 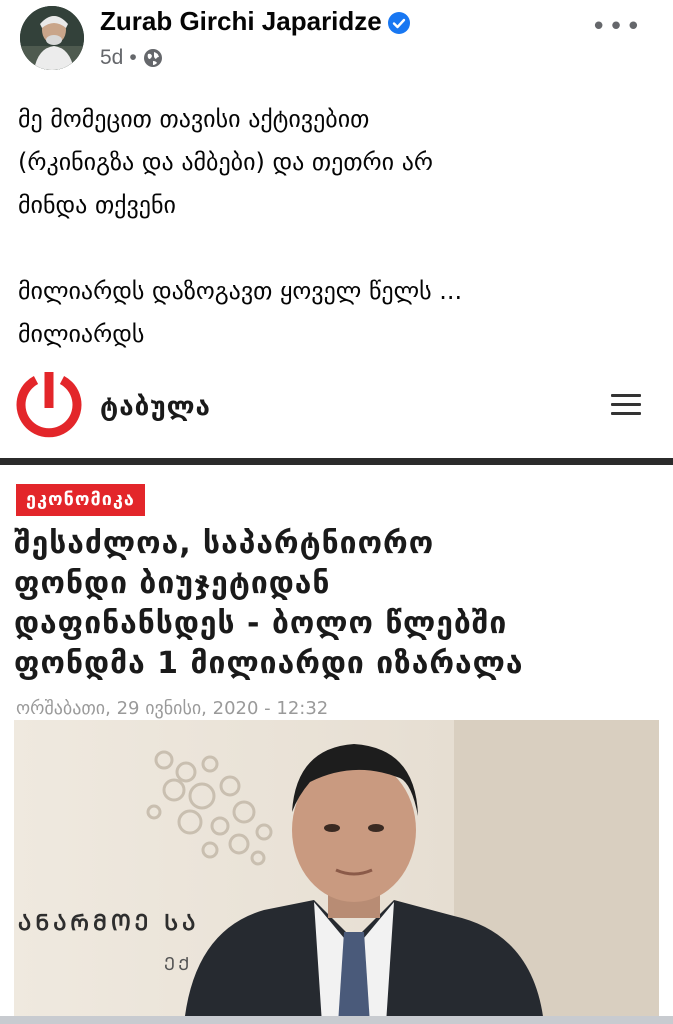 What do you see at coordinates (111, 58) in the screenshot?
I see `post-time: 5d` at bounding box center [111, 58].